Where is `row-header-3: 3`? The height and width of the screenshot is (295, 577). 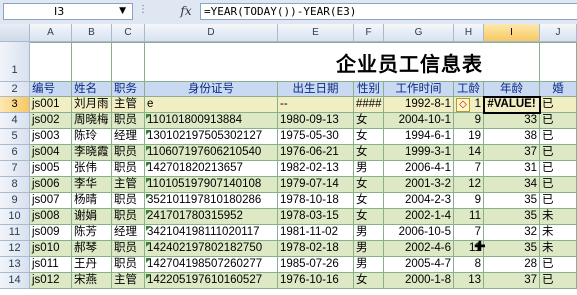
row-header-3: 3 is located at coordinates (15, 105).